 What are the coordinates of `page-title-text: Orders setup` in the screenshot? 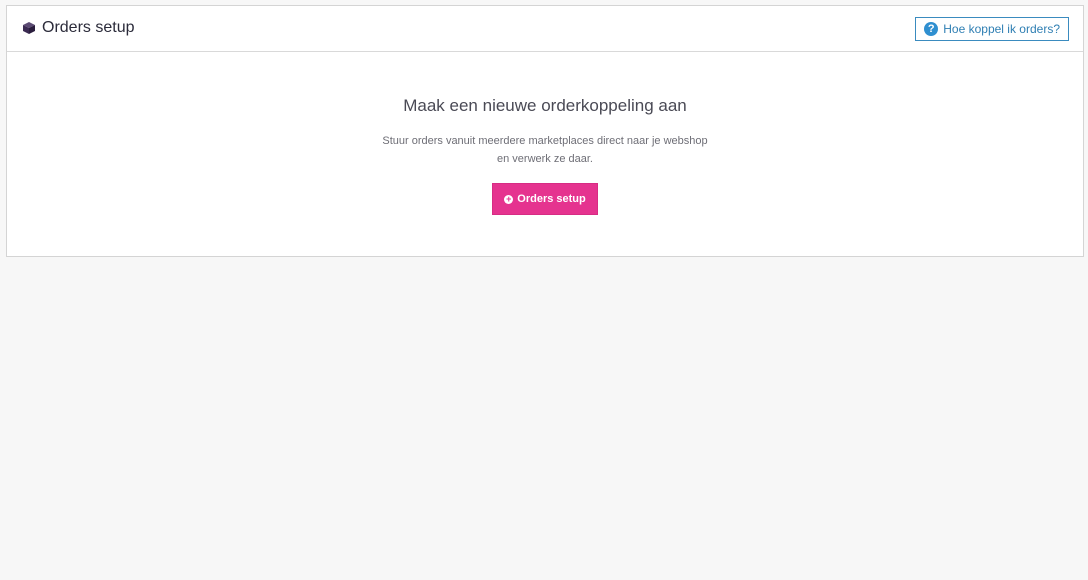 It's located at (88, 27).